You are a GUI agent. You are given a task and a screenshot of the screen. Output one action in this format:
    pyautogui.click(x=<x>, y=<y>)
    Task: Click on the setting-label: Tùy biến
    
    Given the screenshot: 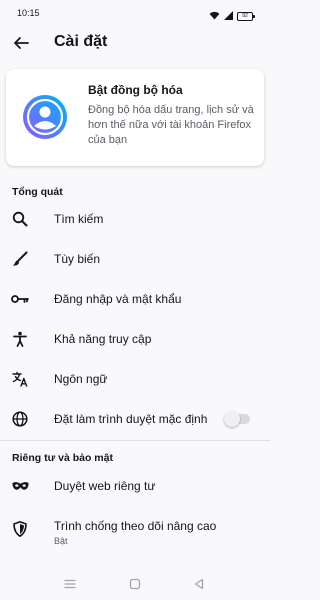 What is the action you would take?
    pyautogui.click(x=77, y=259)
    